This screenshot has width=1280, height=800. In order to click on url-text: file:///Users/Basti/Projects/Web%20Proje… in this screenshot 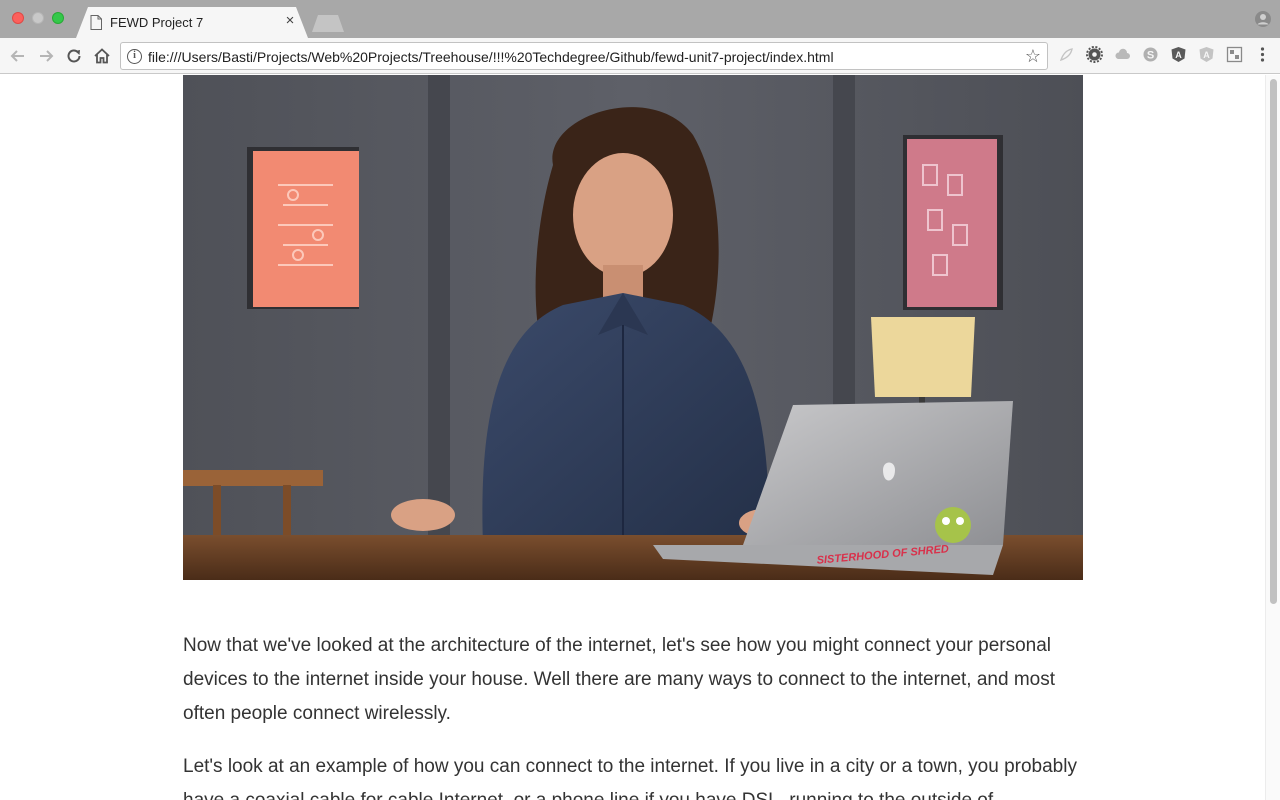, I will do `click(491, 57)`.